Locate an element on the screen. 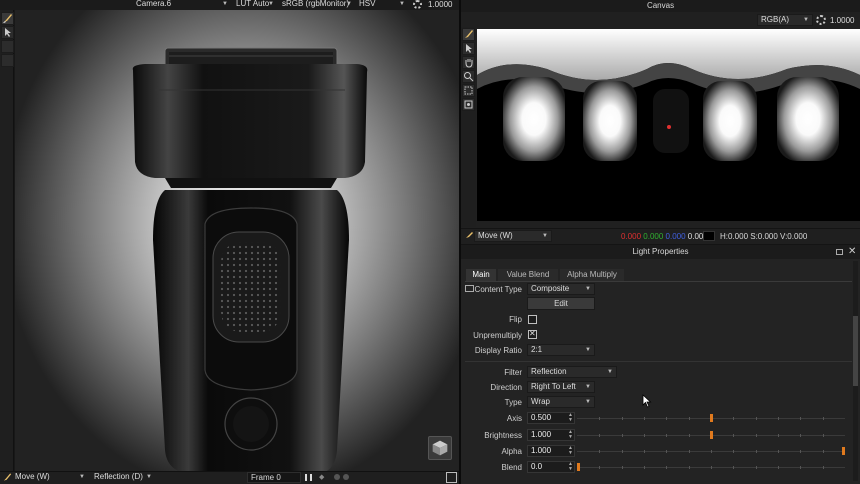 The image size is (860, 484). content-type-select: Composite ▼ is located at coordinates (561, 289).